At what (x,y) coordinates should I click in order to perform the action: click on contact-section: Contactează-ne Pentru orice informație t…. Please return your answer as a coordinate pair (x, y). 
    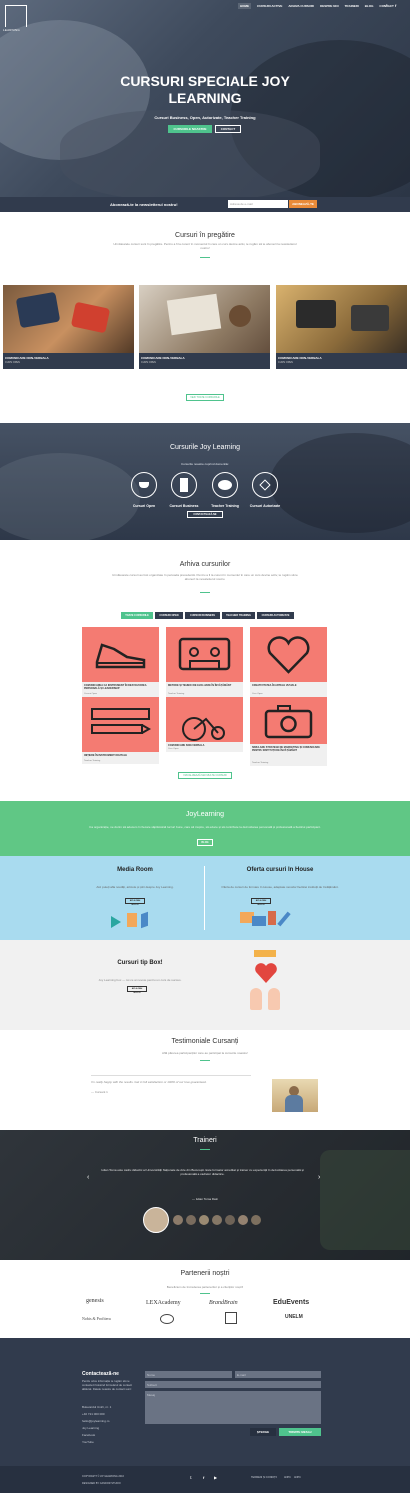
    Looking at the image, I should click on (205, 1402).